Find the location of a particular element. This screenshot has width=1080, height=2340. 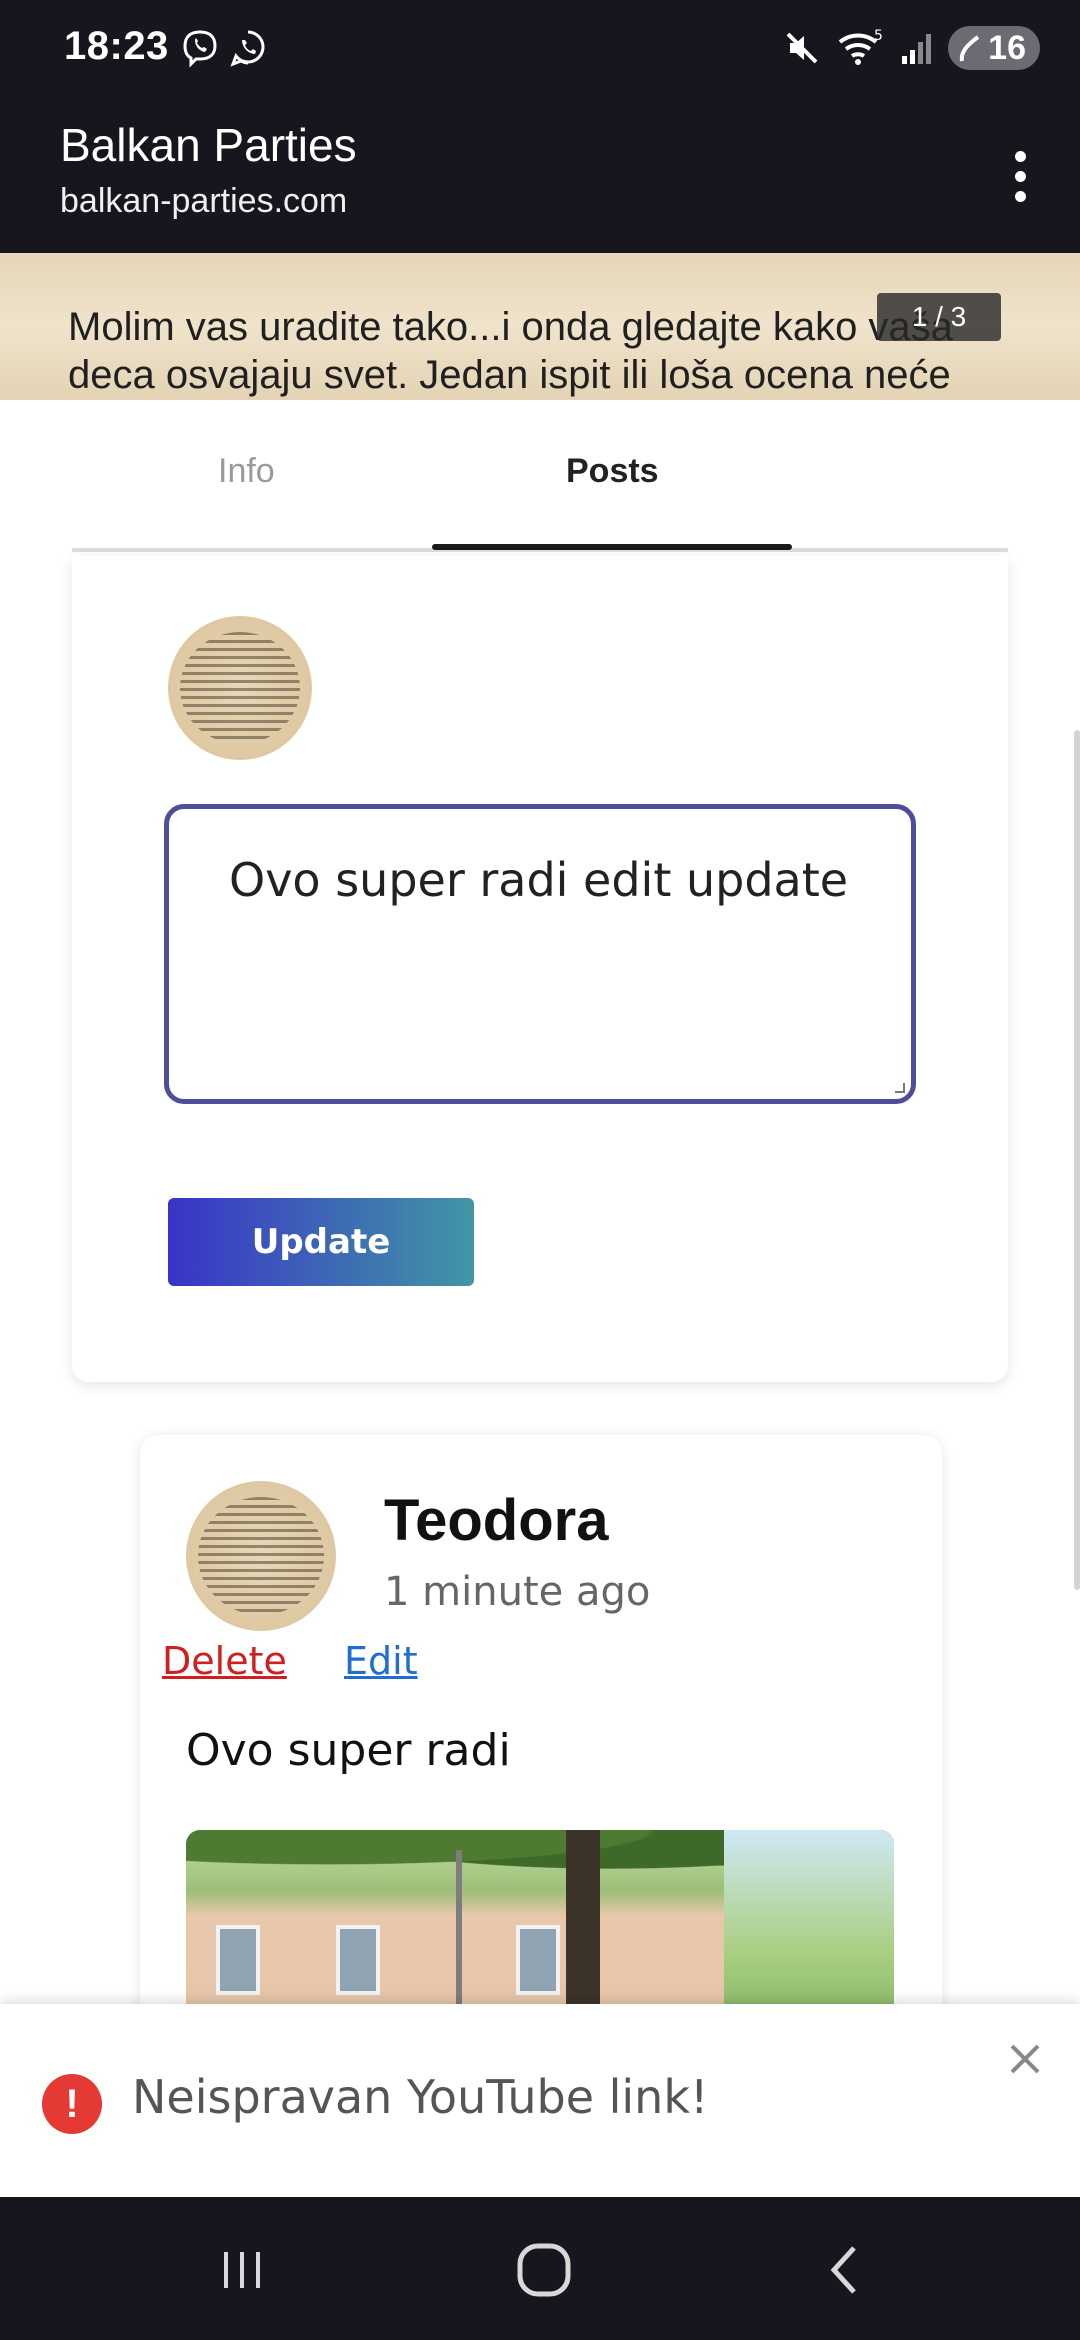

wifi-band-label: 5 is located at coordinates (878, 36).